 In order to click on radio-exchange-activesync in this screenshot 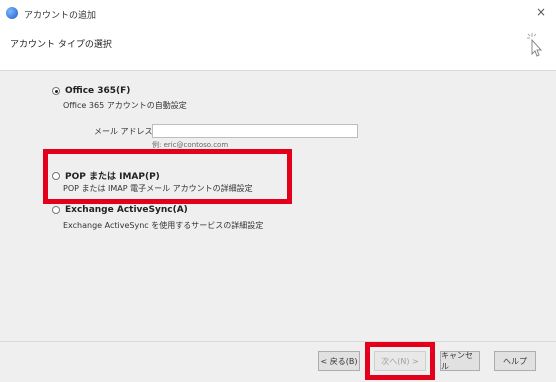, I will do `click(56, 210)`.